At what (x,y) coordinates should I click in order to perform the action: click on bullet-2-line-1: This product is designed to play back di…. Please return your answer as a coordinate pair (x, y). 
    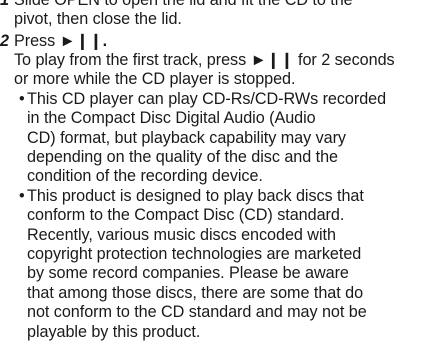
    Looking at the image, I should click on (195, 195).